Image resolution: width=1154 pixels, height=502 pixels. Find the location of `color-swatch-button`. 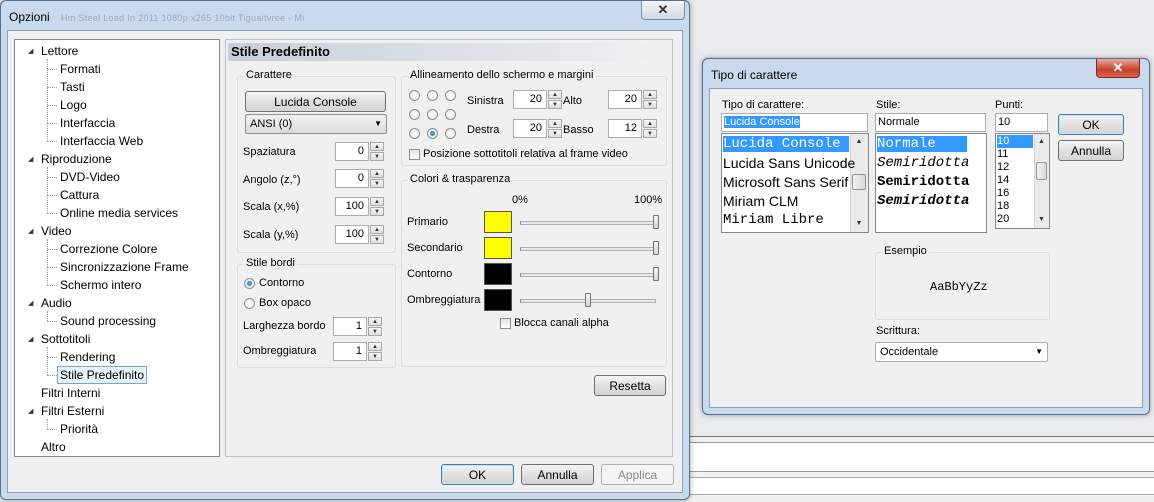

color-swatch-button is located at coordinates (498, 248).